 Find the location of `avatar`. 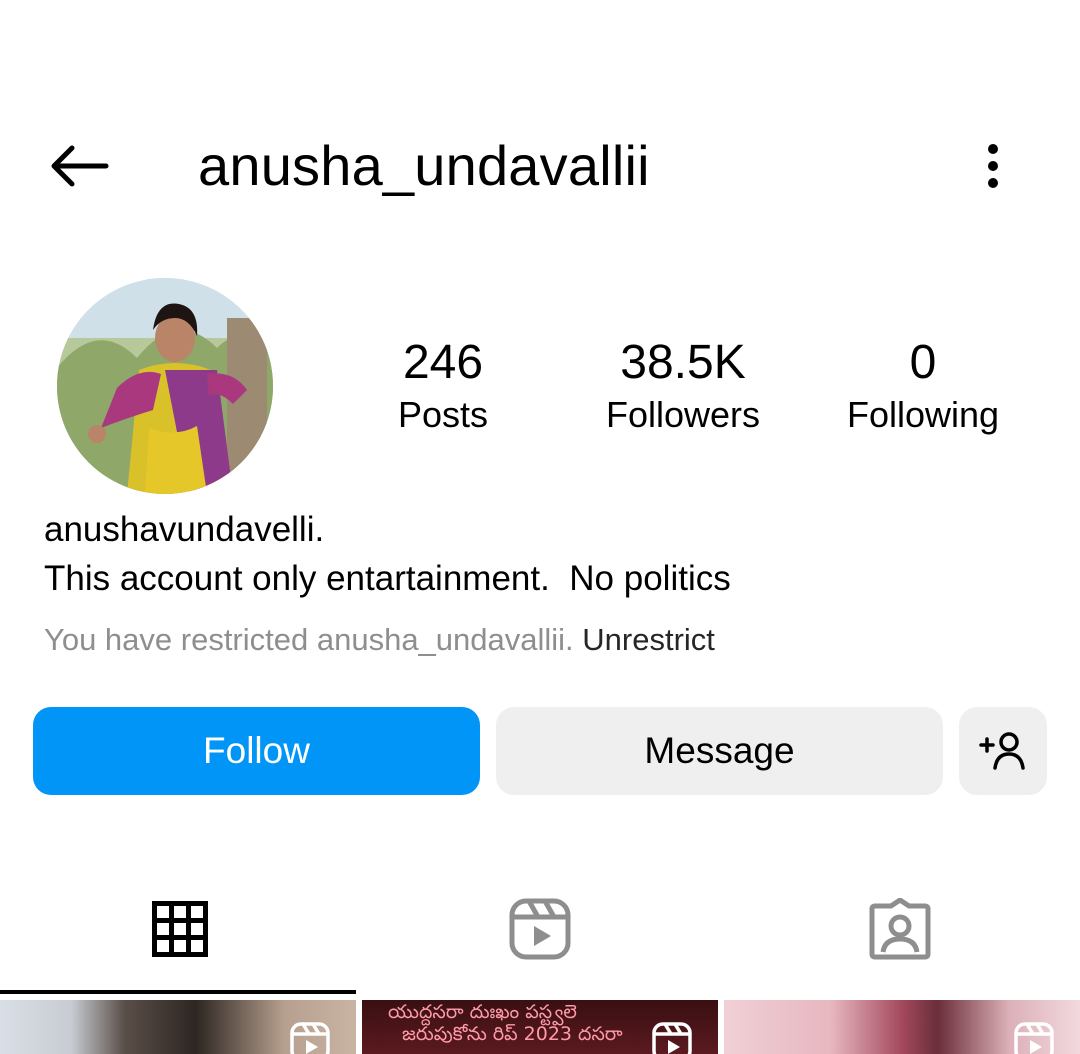

avatar is located at coordinates (165, 386).